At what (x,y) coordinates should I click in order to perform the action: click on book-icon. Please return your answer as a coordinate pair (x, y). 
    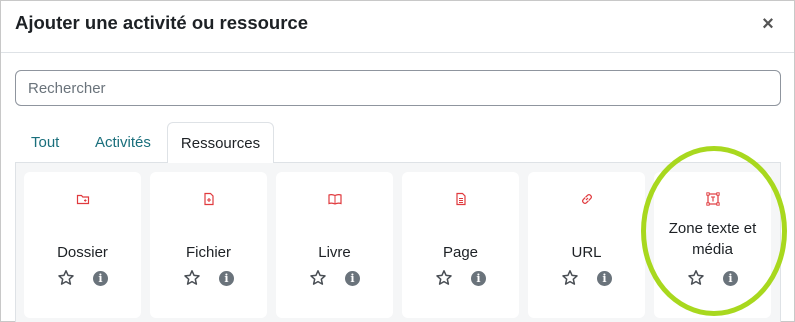
    Looking at the image, I should click on (334, 199).